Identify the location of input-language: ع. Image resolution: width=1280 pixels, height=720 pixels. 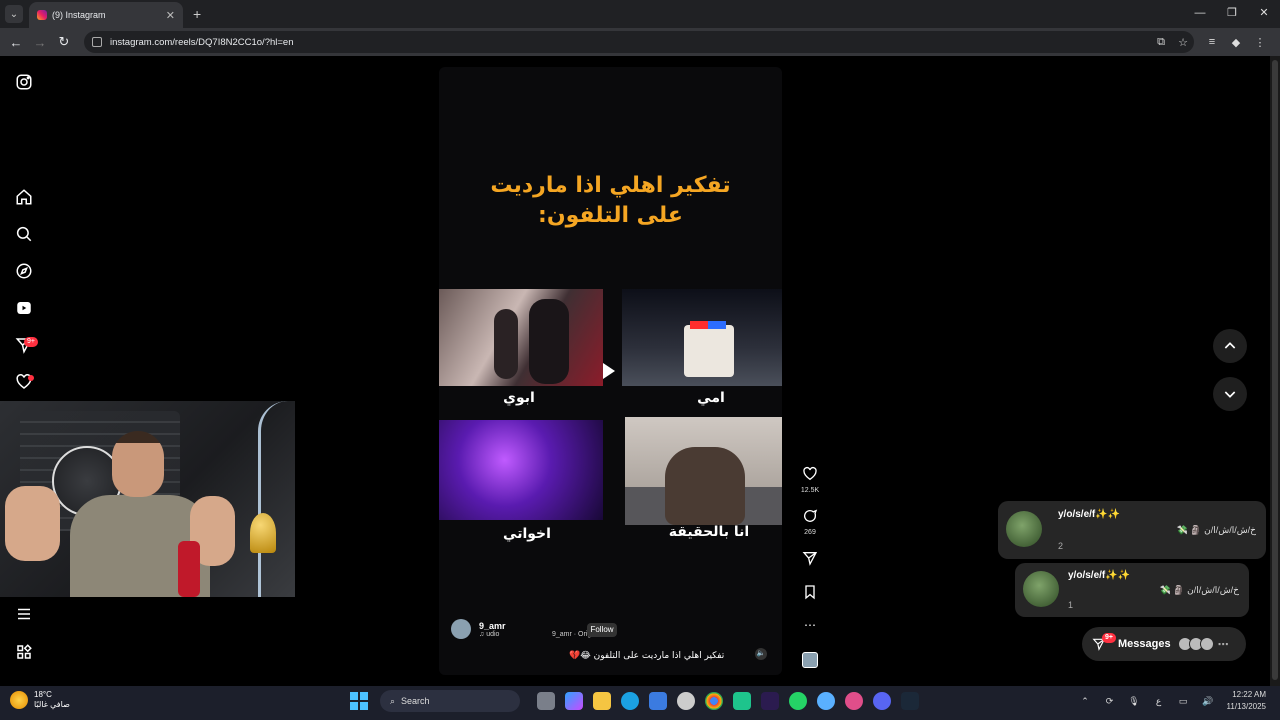
(1159, 701).